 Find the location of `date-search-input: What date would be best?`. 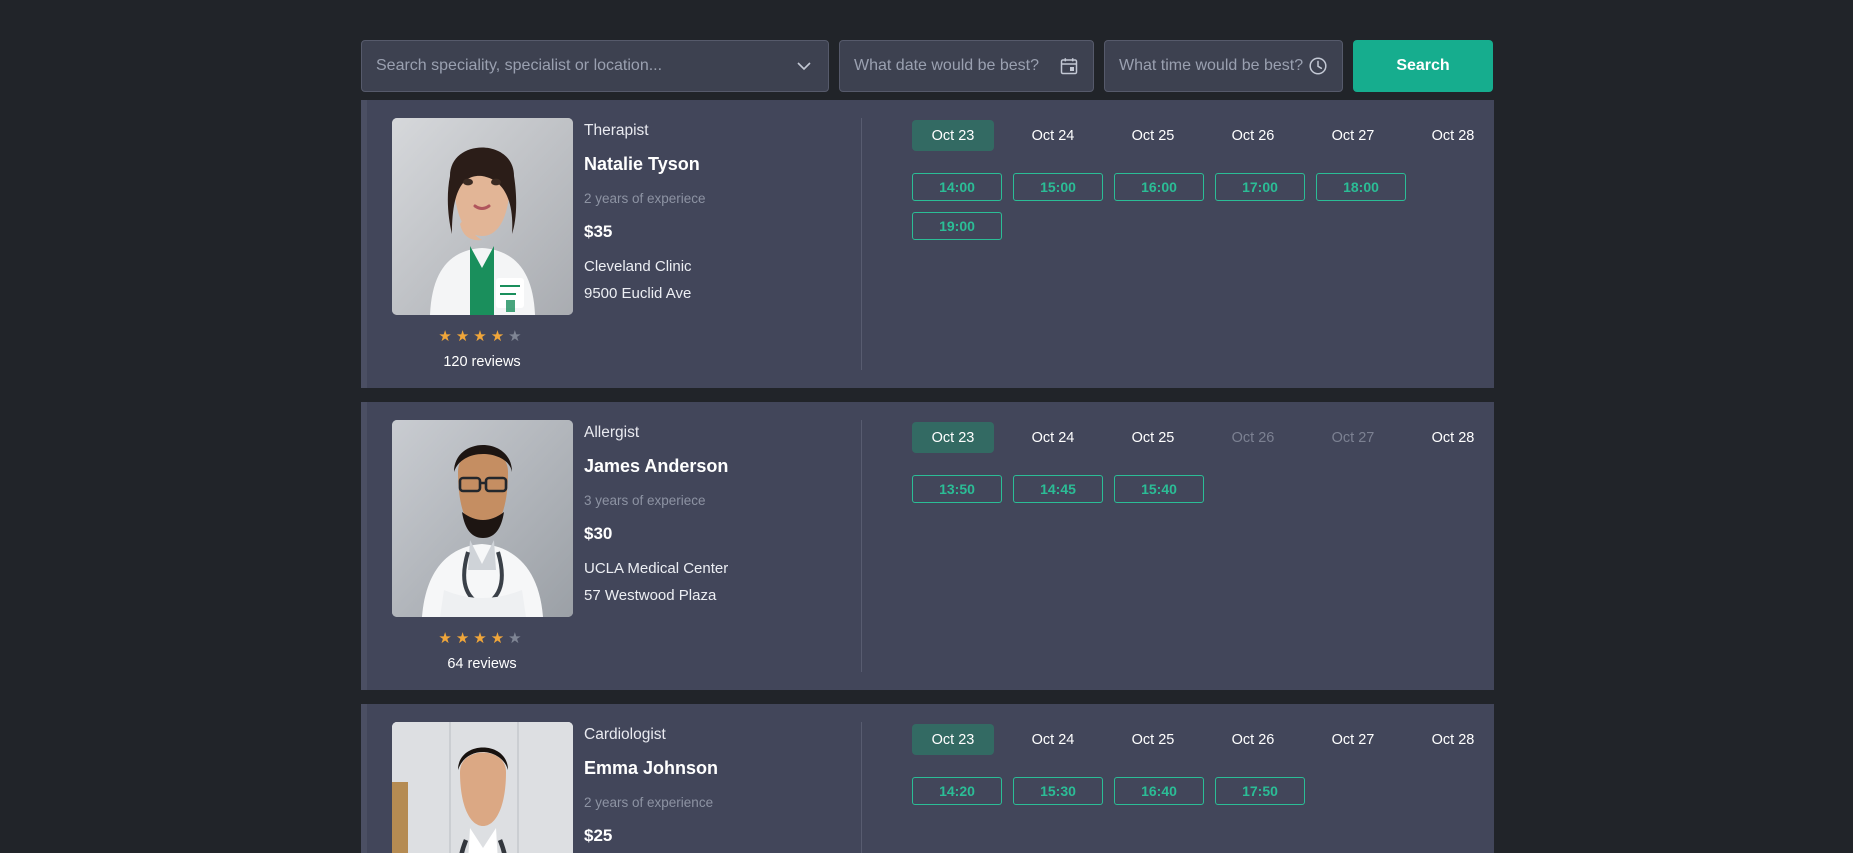

date-search-input: What date would be best? is located at coordinates (966, 66).